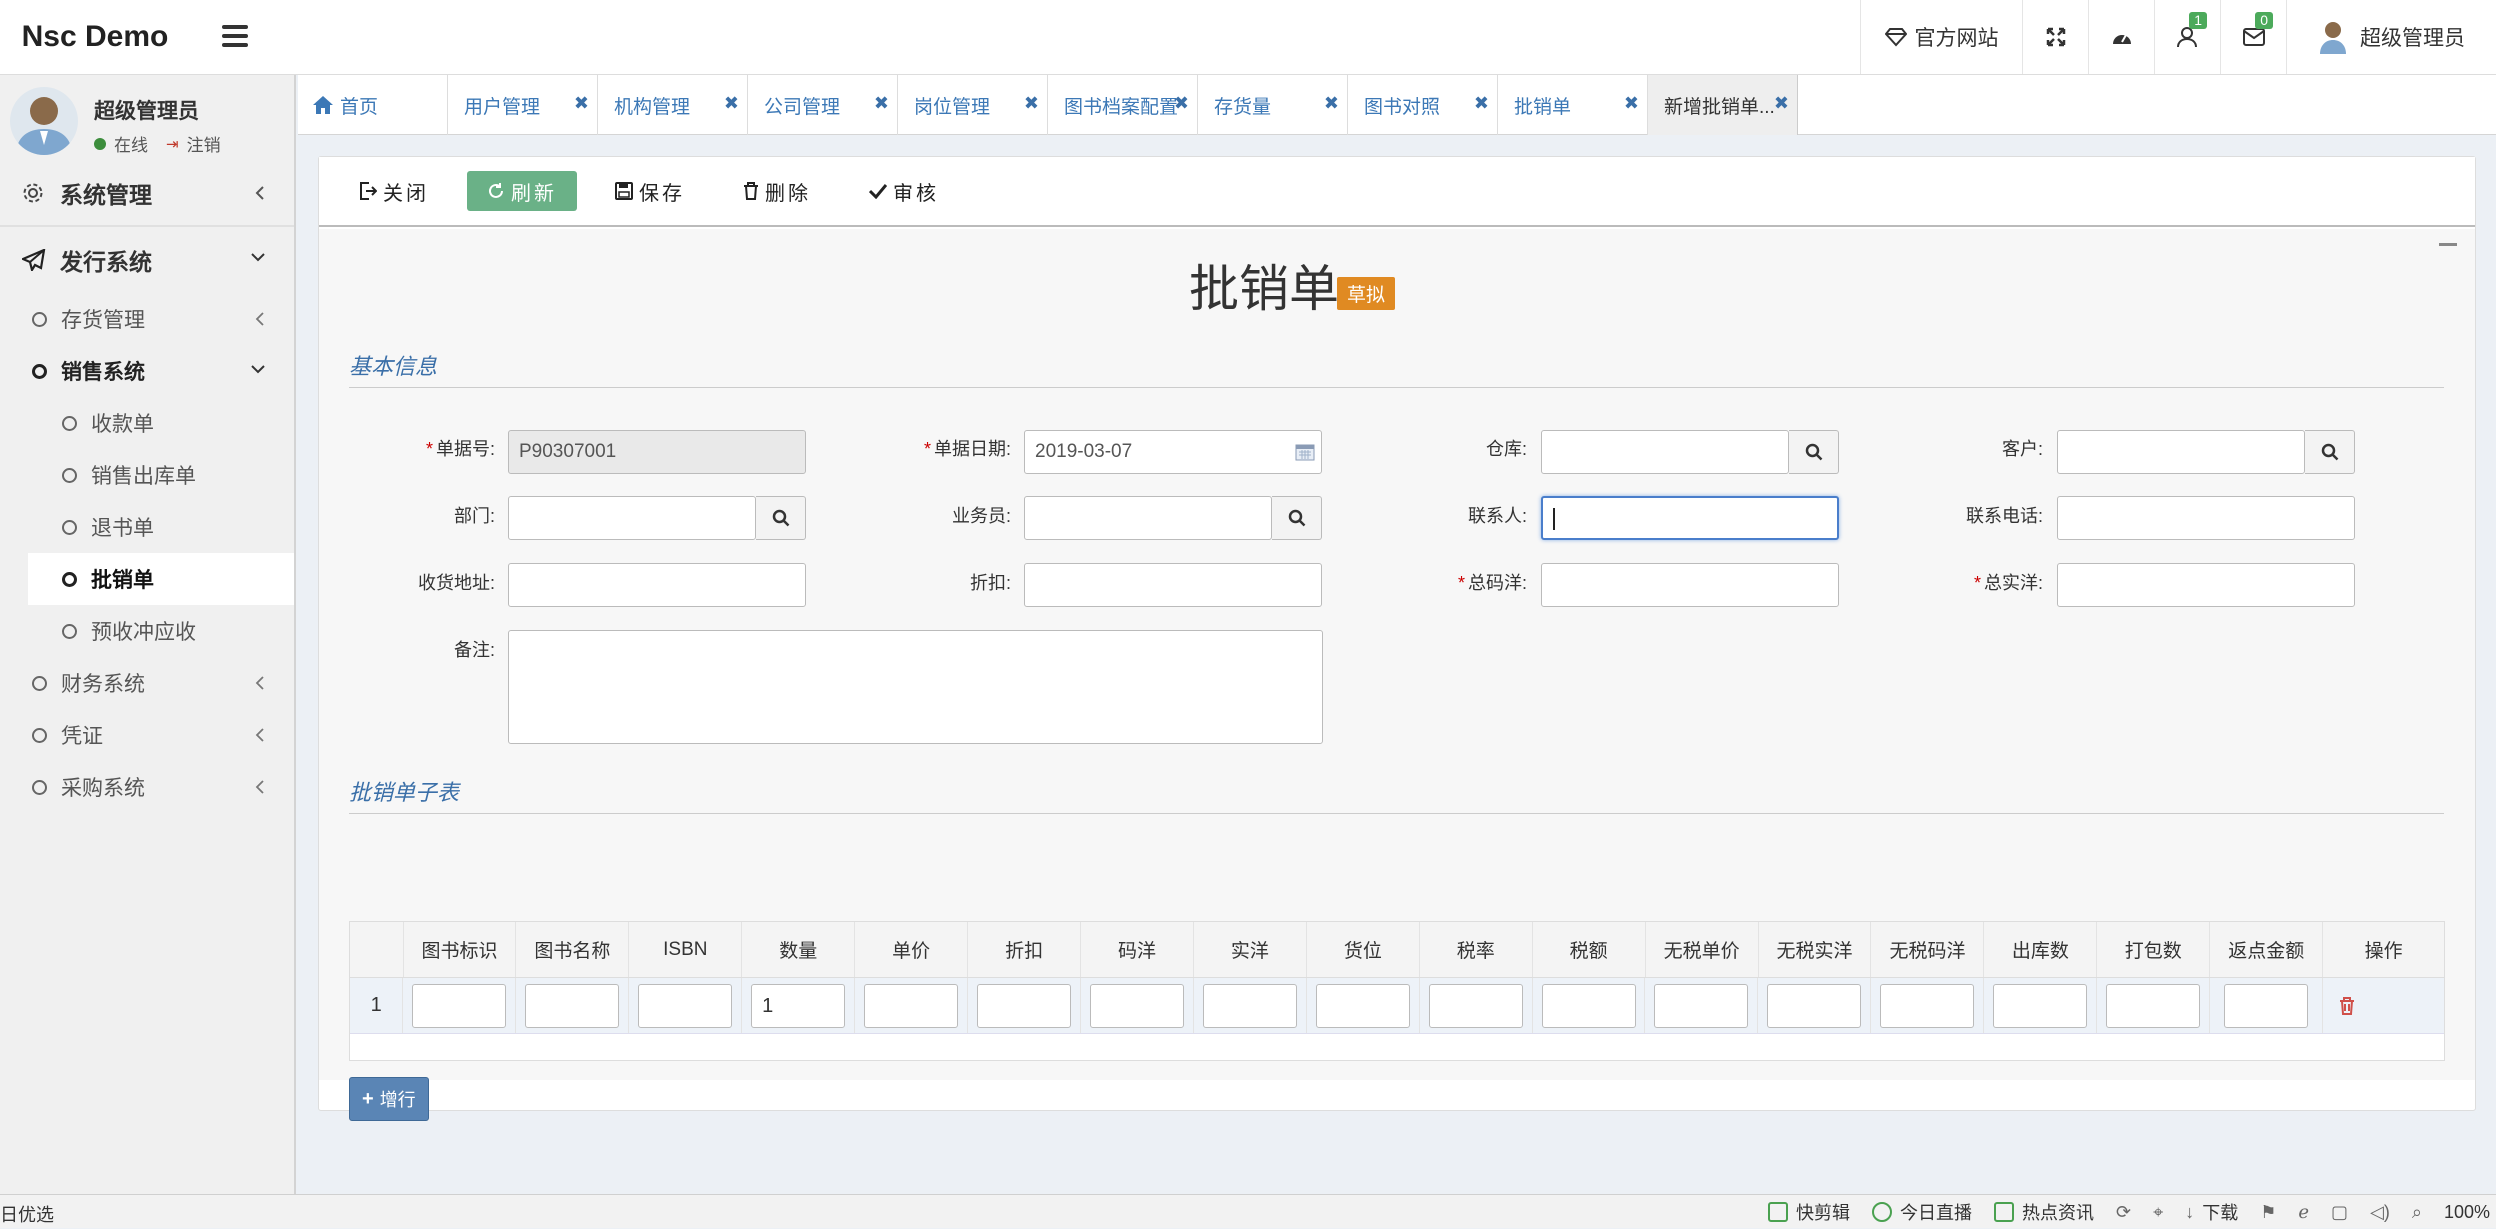  I want to click on grid-header-cell: 实洋, so click(1250, 949).